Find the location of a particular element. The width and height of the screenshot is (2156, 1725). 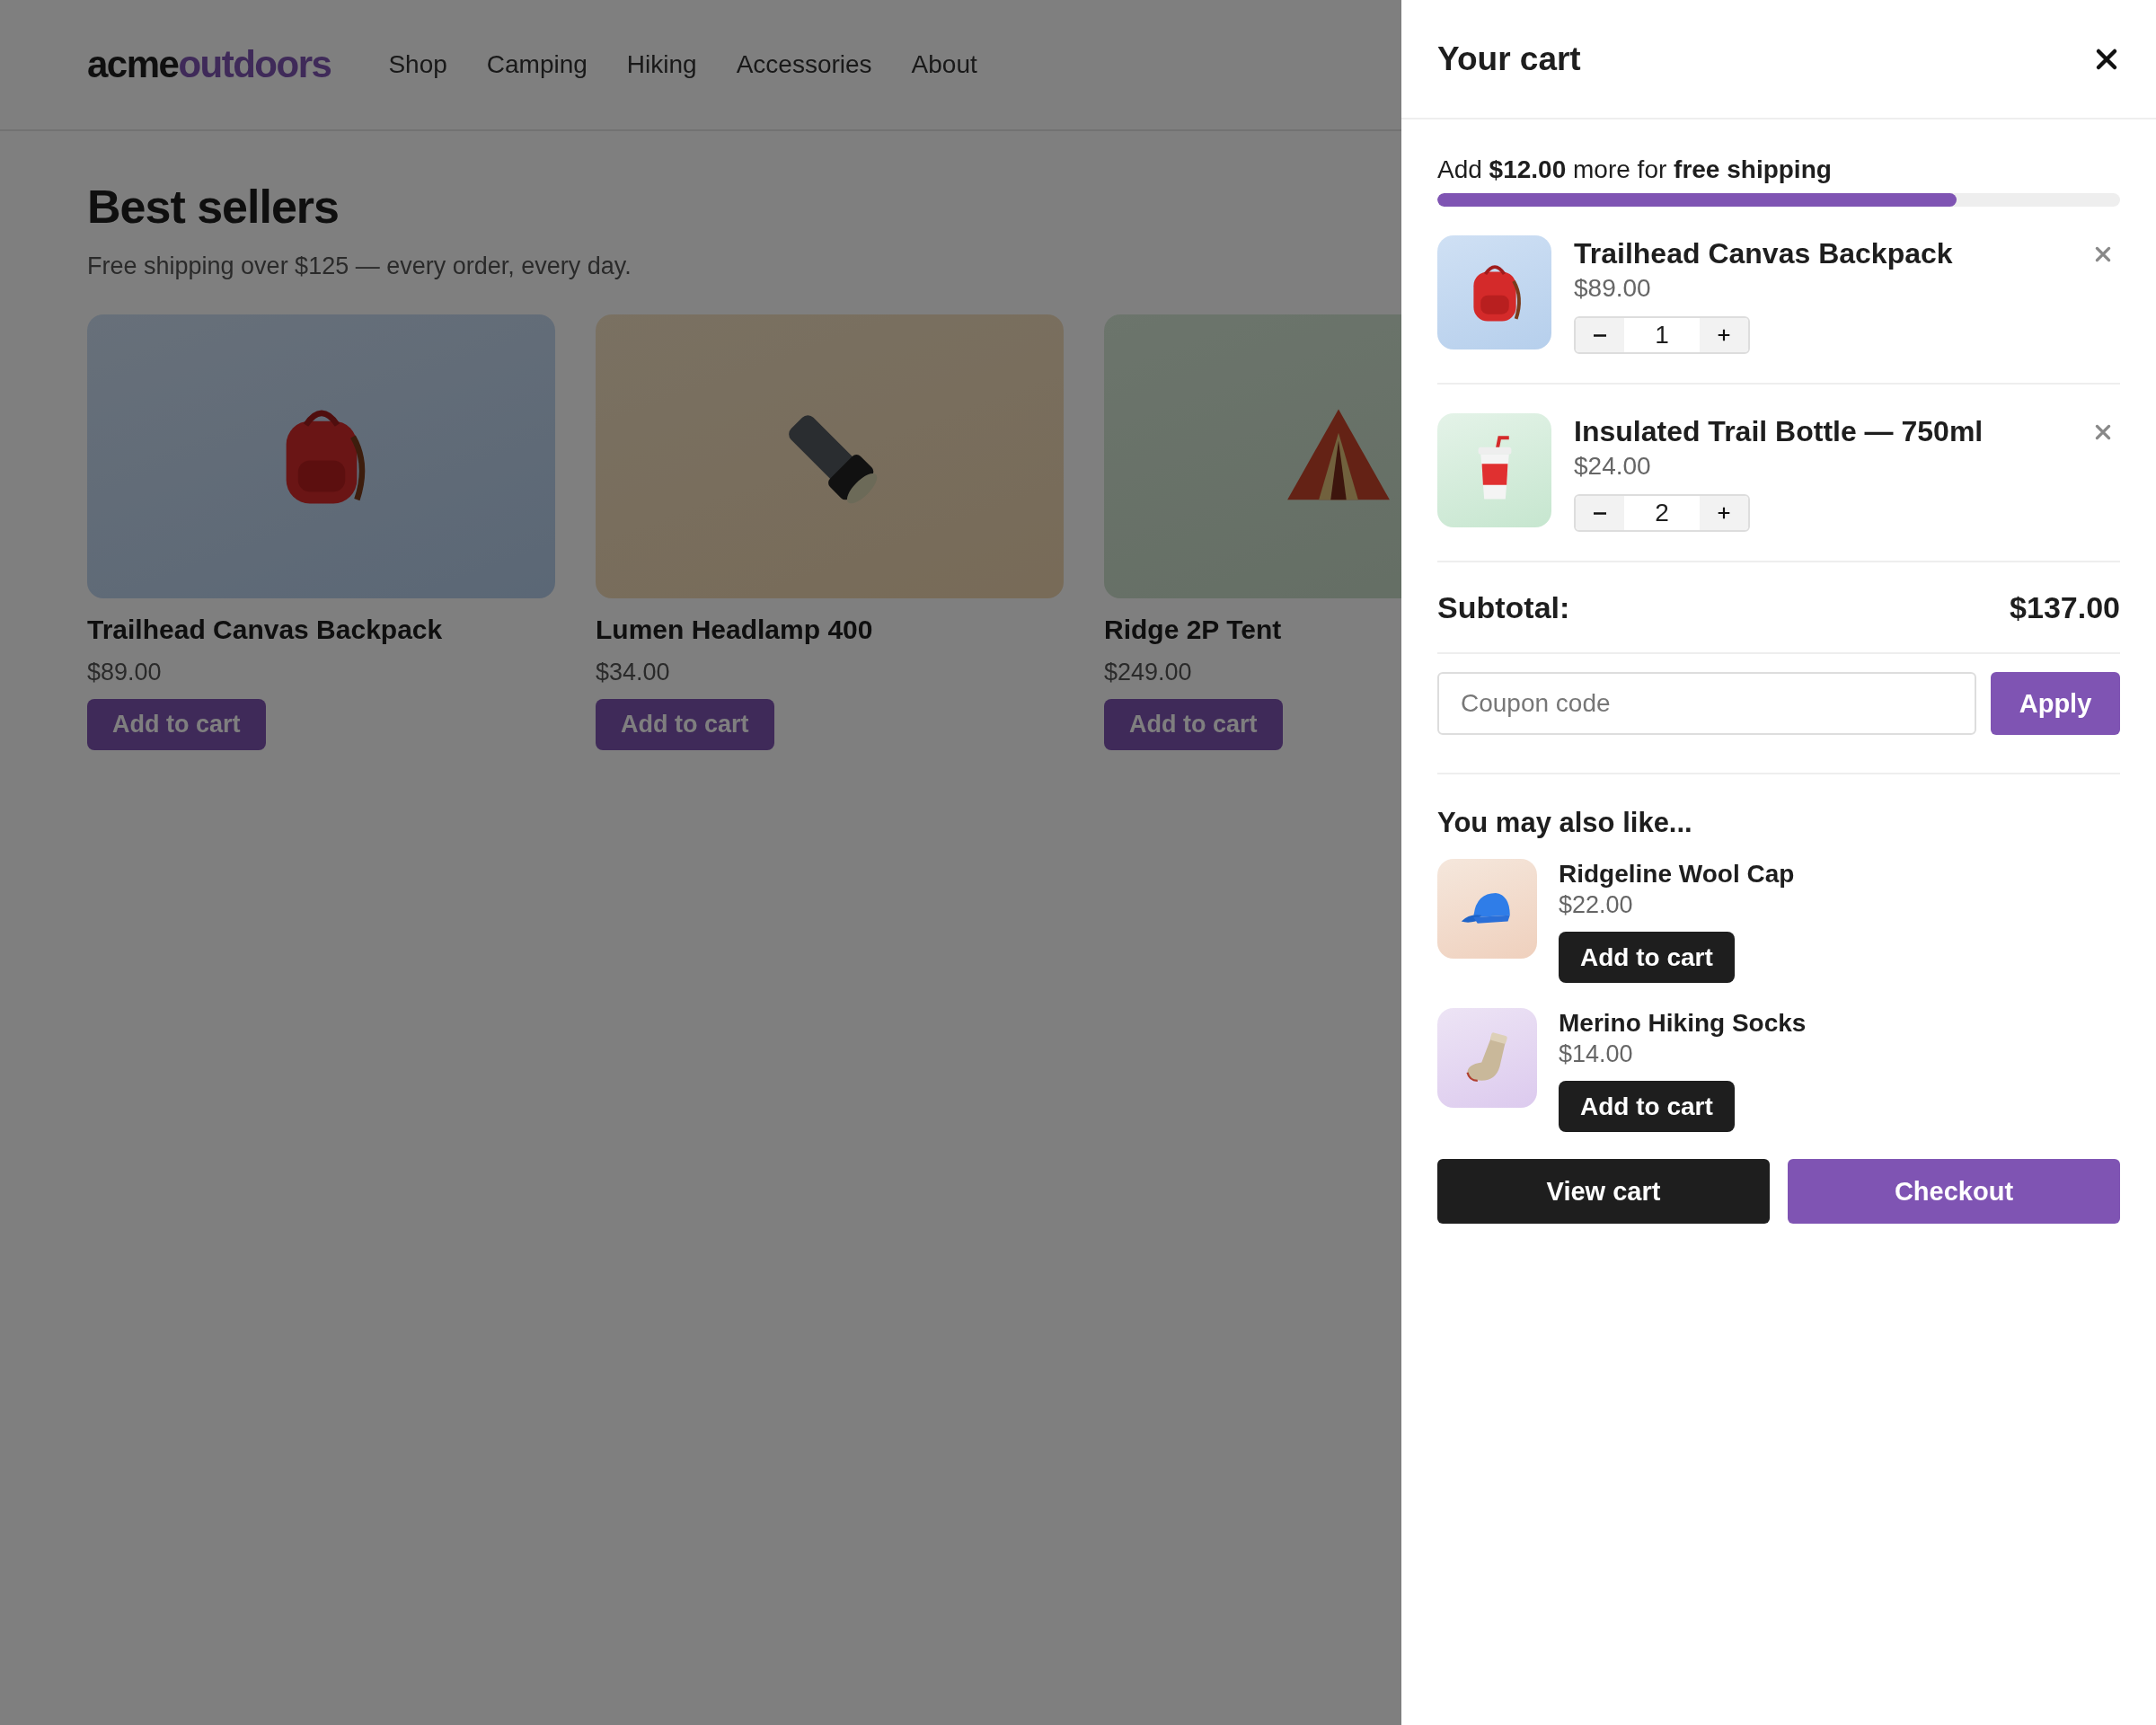

subtotal-label: Subtotal: is located at coordinates (1504, 607).